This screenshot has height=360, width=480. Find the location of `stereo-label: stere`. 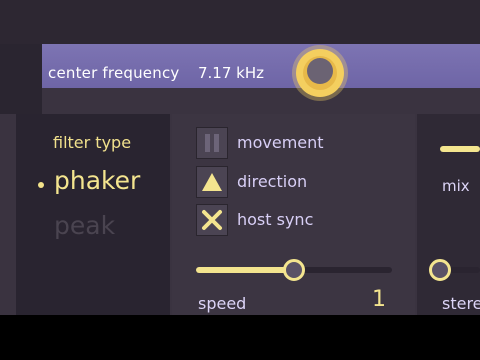

stereo-label: stere is located at coordinates (461, 303).